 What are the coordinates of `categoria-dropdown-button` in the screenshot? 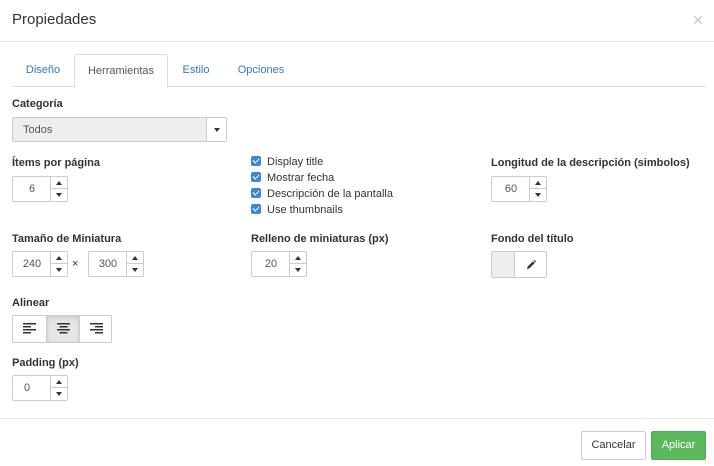 It's located at (216, 129).